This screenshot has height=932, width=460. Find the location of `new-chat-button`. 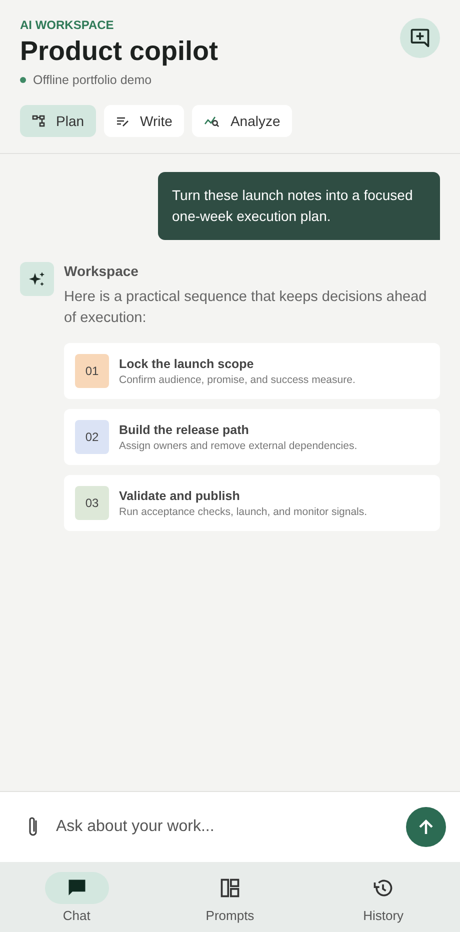

new-chat-button is located at coordinates (420, 38).